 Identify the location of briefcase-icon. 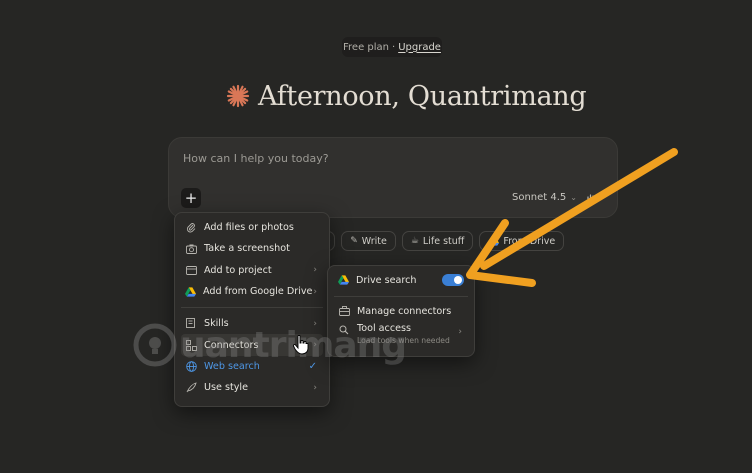
(344, 311).